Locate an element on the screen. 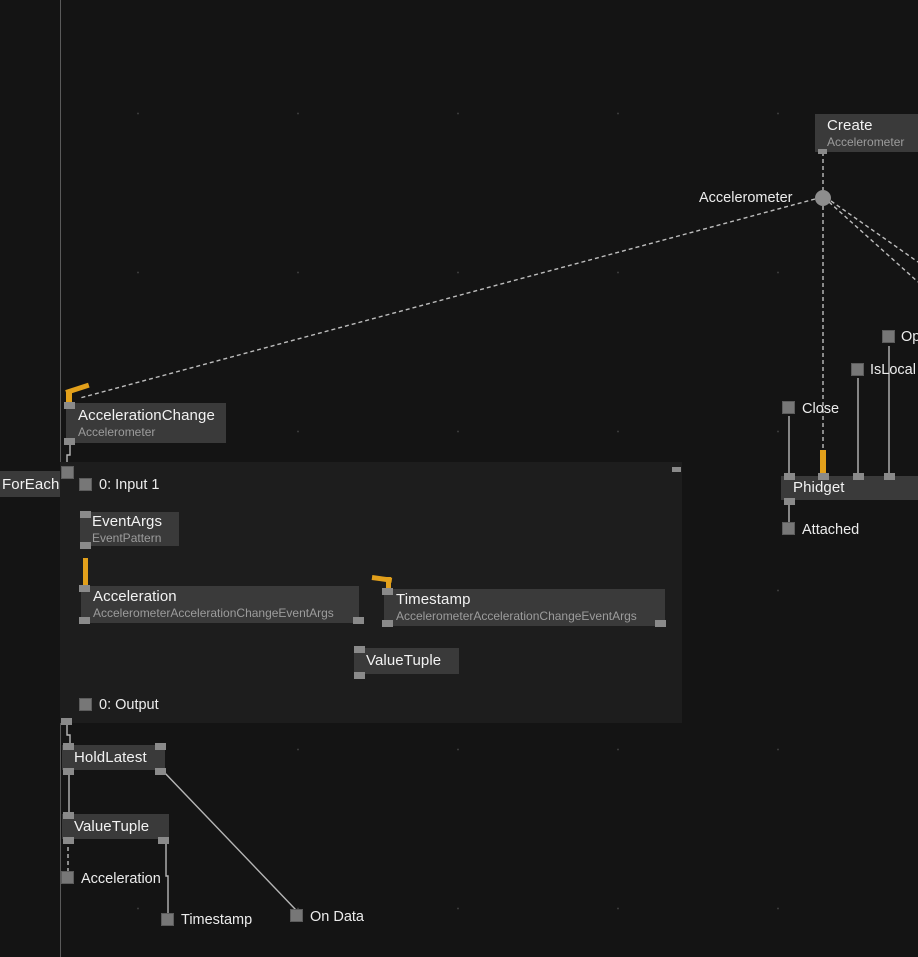 This screenshot has width=918, height=957. node-create-accelerometer: Create Accelerometer is located at coordinates (866, 133).